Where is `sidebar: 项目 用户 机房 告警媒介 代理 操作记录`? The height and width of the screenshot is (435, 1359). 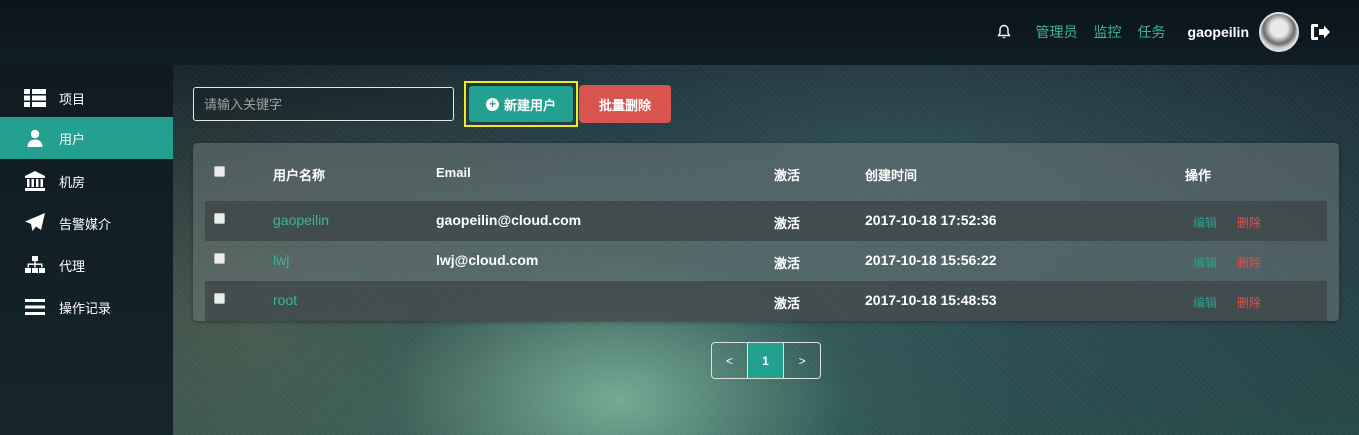 sidebar: 项目 用户 机房 告警媒介 代理 操作记录 is located at coordinates (86, 250).